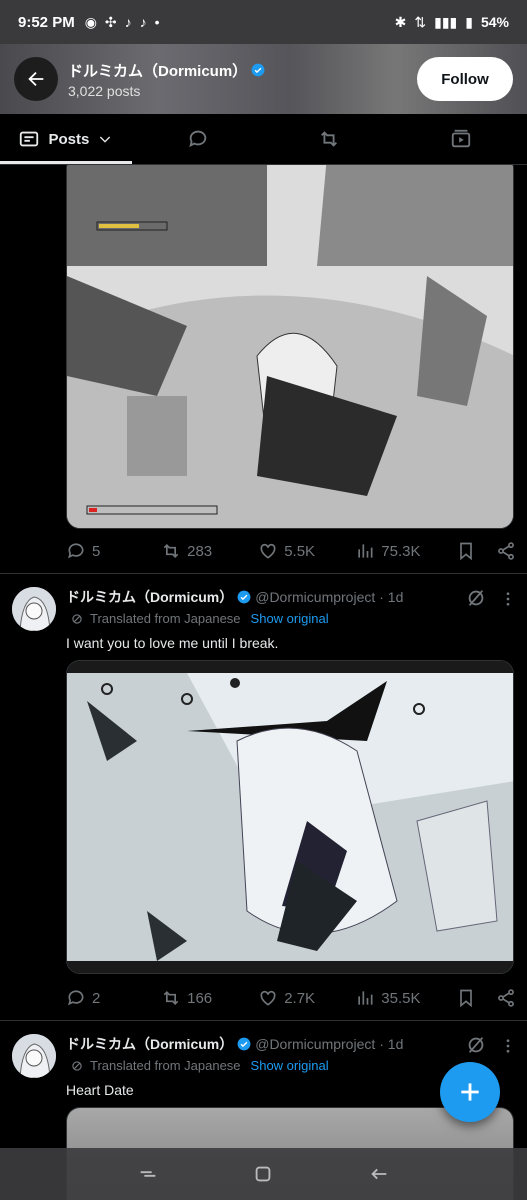  I want to click on tweet-text: Heart Date, so click(100, 1090).